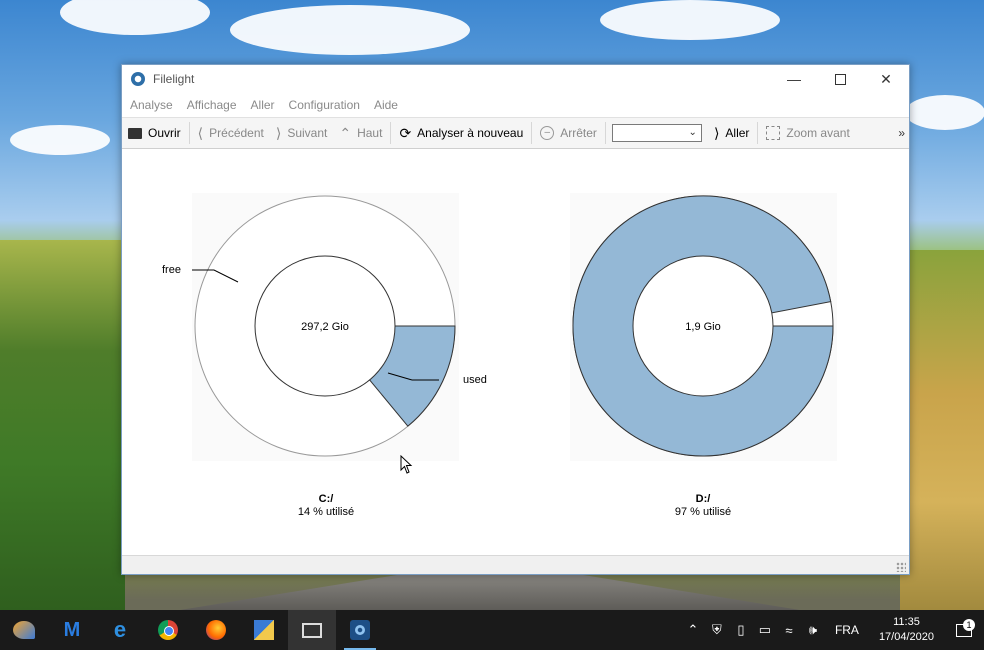  I want to click on forward-button: ⟩ Suivant, so click(302, 133).